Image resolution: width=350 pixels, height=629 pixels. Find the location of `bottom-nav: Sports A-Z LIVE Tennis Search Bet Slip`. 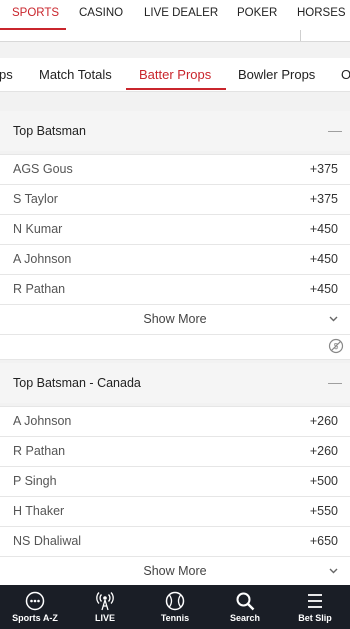

bottom-nav: Sports A-Z LIVE Tennis Search Bet Slip is located at coordinates (175, 607).